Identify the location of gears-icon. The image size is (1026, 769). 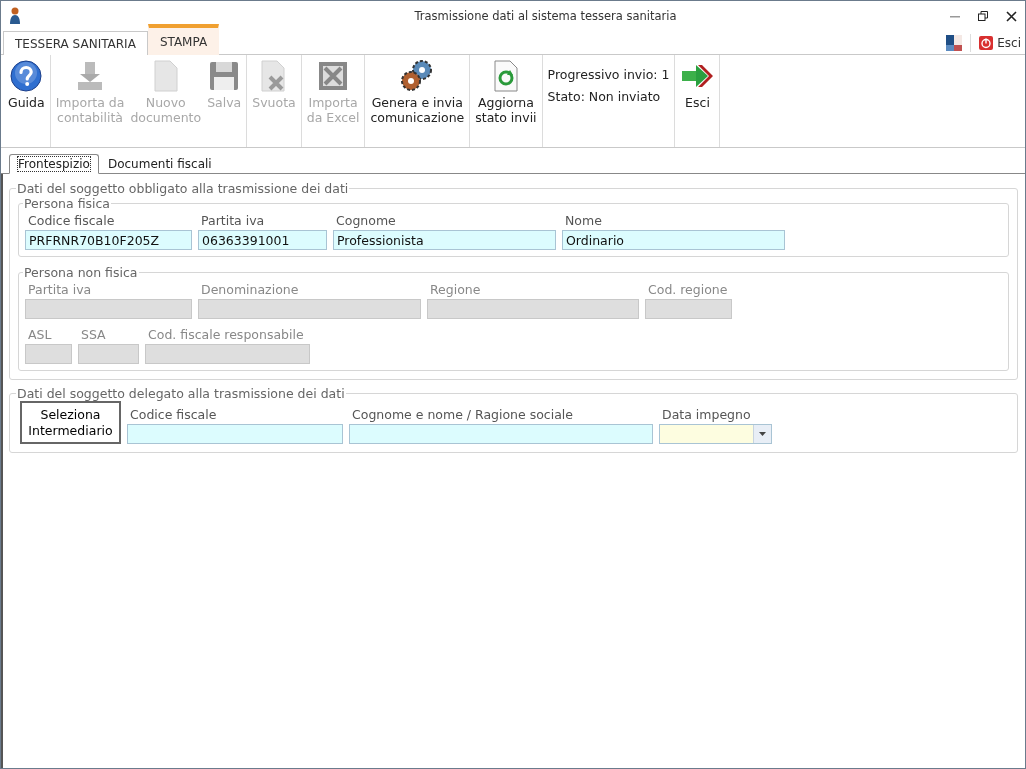
(417, 76).